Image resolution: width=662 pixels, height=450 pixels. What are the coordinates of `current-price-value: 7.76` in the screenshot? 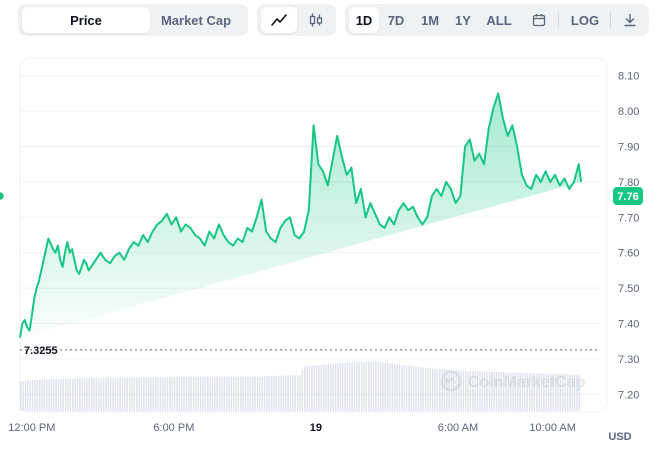 It's located at (627, 197).